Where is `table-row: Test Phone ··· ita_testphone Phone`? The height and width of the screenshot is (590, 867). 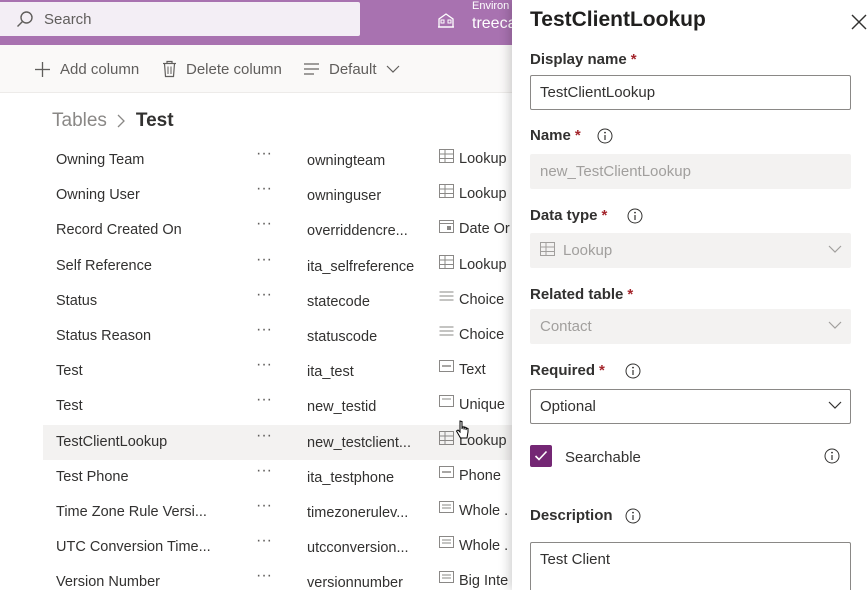
table-row: Test Phone ··· ita_testphone Phone is located at coordinates (277, 477).